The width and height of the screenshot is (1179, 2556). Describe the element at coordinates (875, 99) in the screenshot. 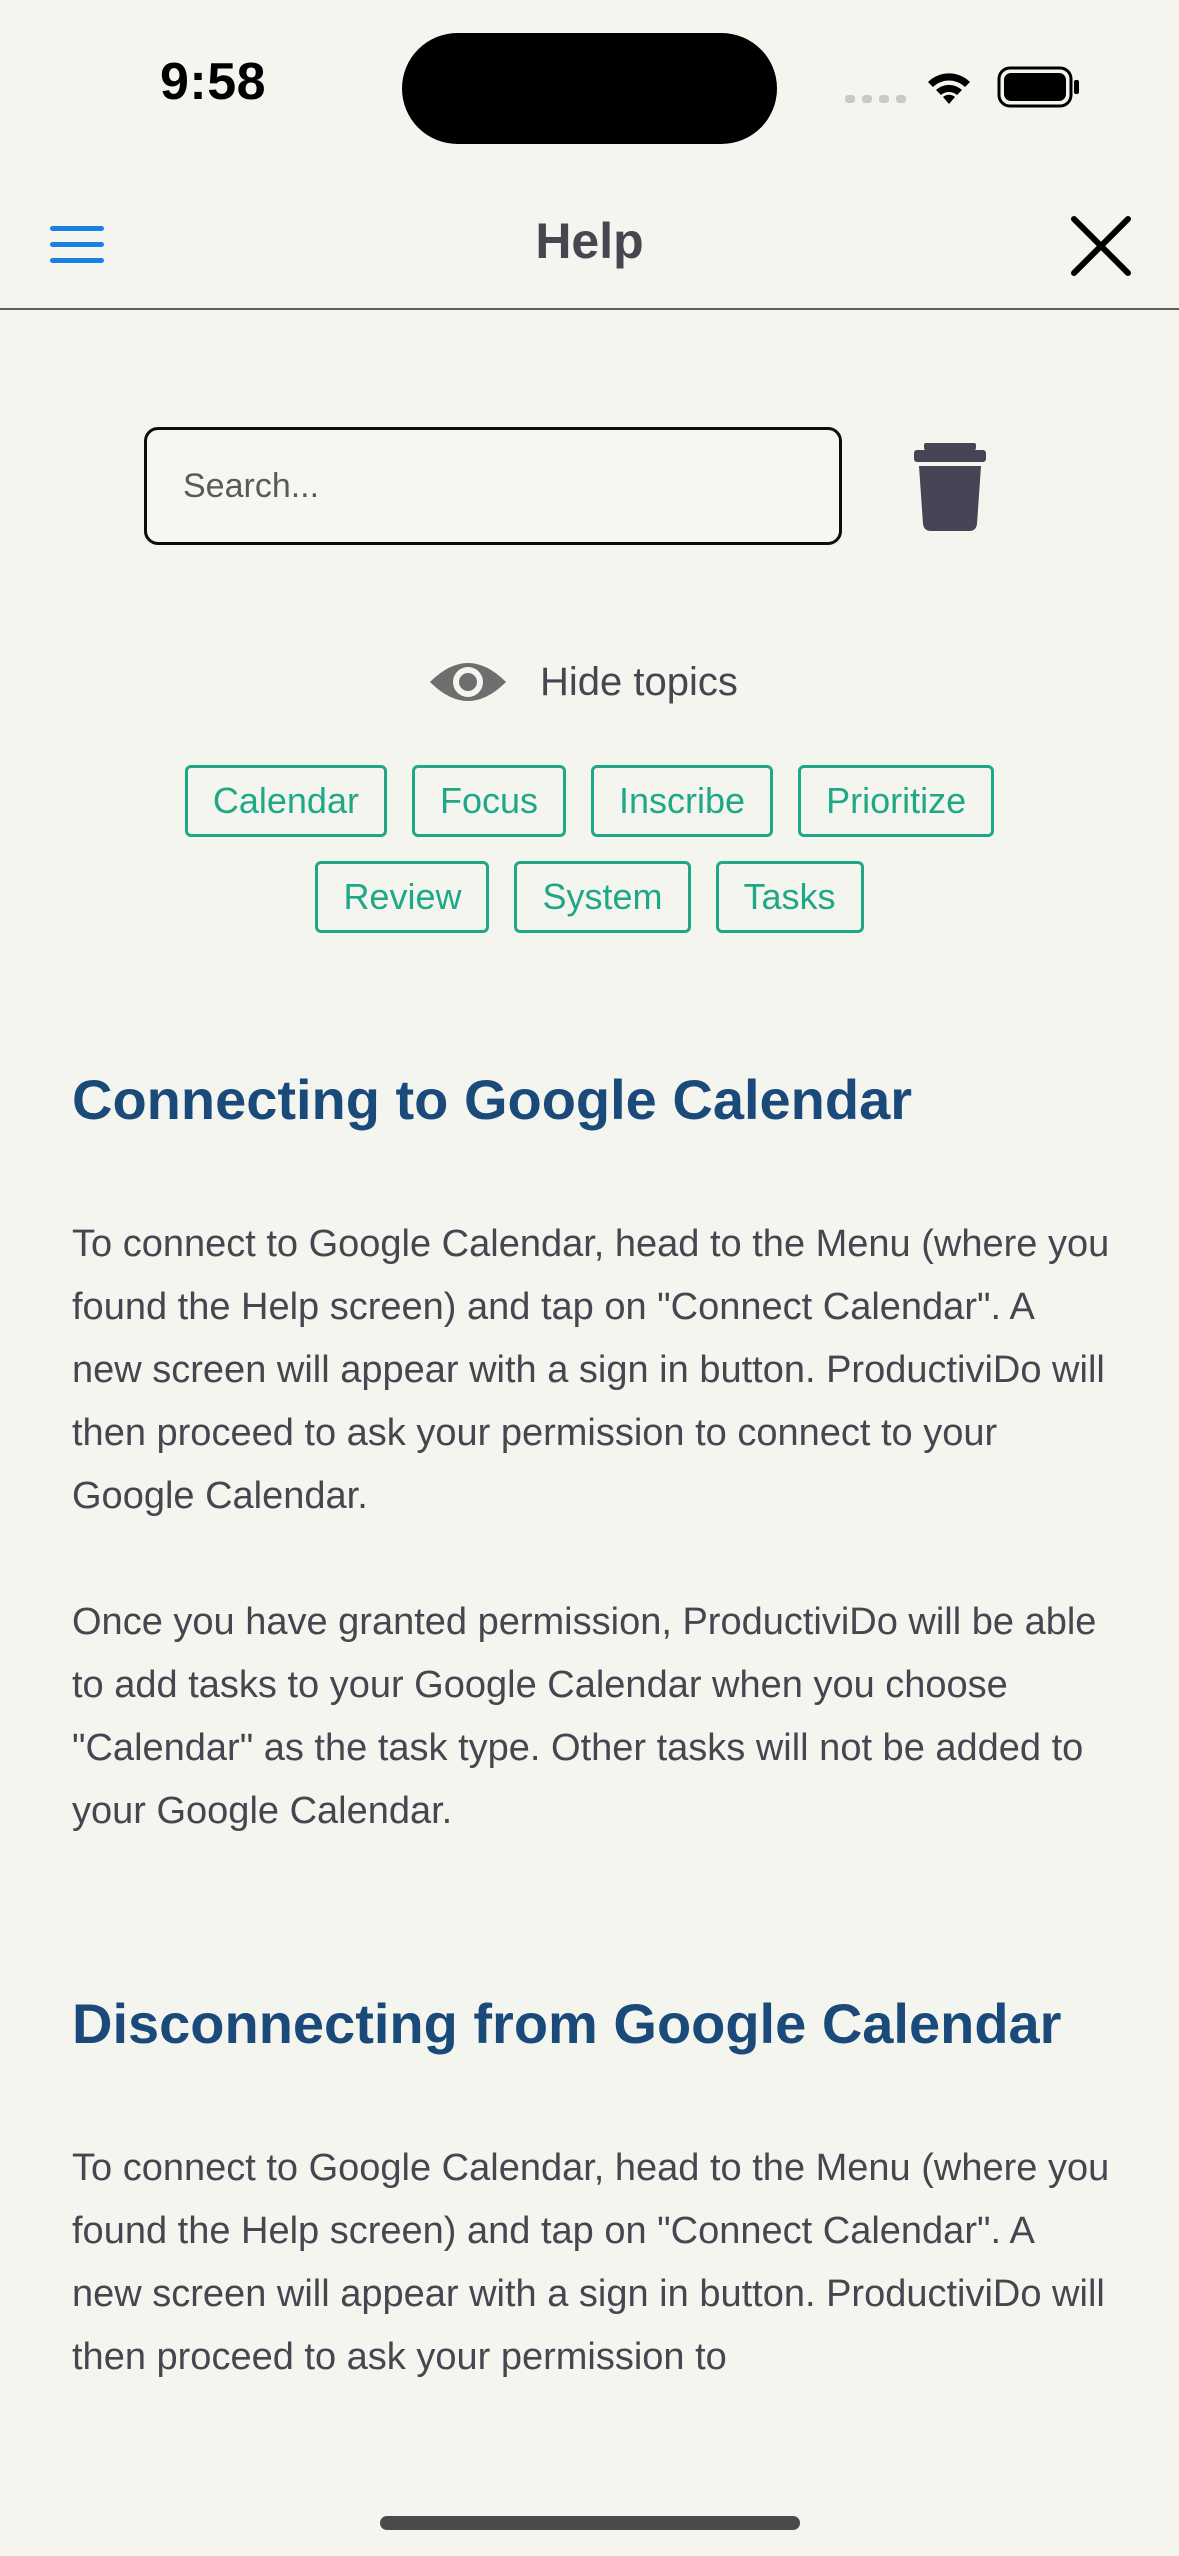

I see `cellular-signal-icon` at that location.